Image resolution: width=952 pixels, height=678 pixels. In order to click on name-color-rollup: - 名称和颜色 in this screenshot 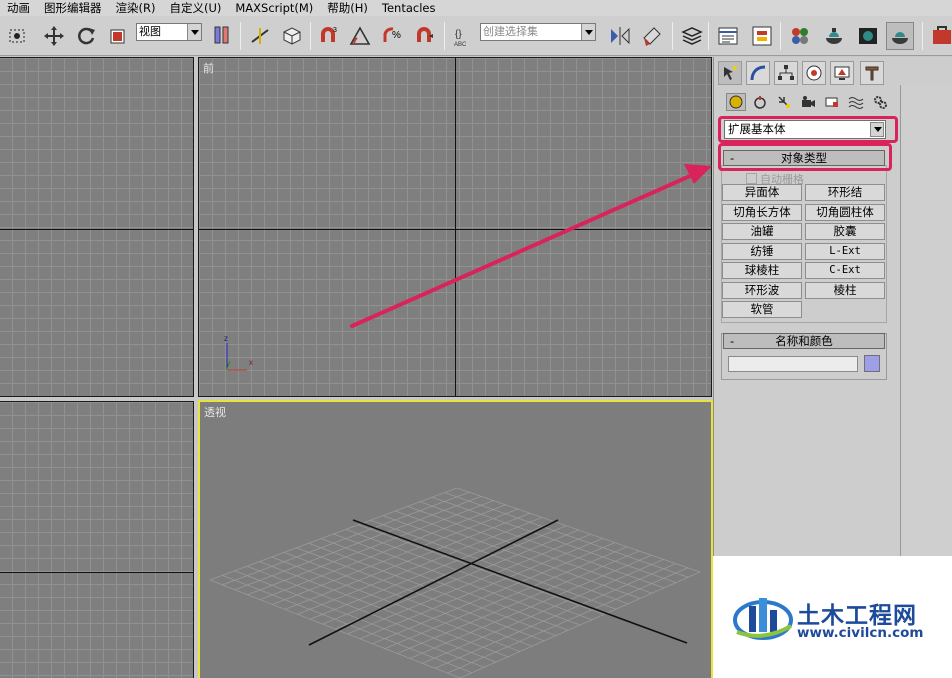, I will do `click(804, 341)`.